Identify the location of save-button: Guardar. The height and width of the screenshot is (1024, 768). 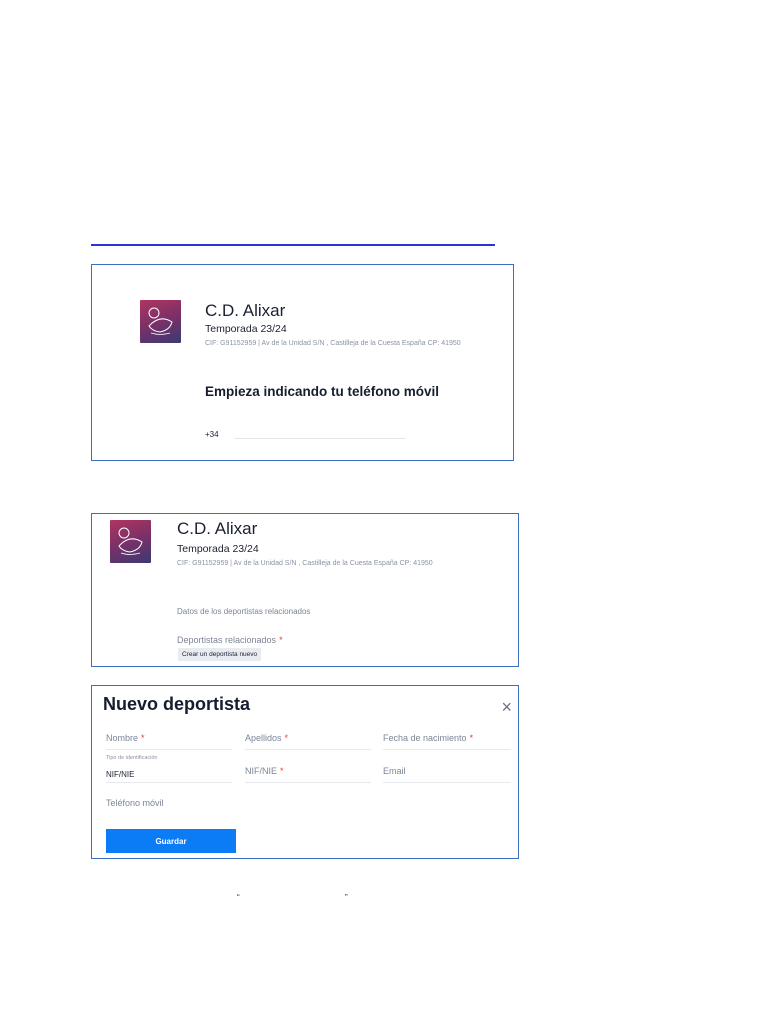
(171, 841).